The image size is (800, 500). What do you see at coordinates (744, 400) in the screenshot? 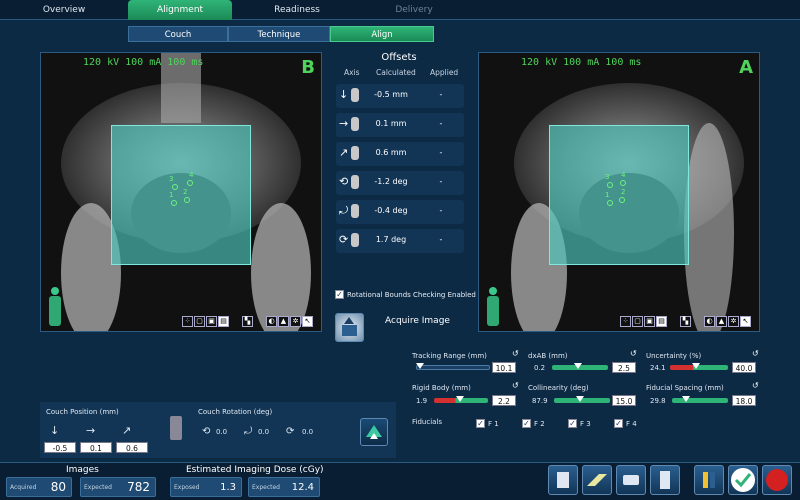
I see `fiducial-spacing-value: 18.0` at bounding box center [744, 400].